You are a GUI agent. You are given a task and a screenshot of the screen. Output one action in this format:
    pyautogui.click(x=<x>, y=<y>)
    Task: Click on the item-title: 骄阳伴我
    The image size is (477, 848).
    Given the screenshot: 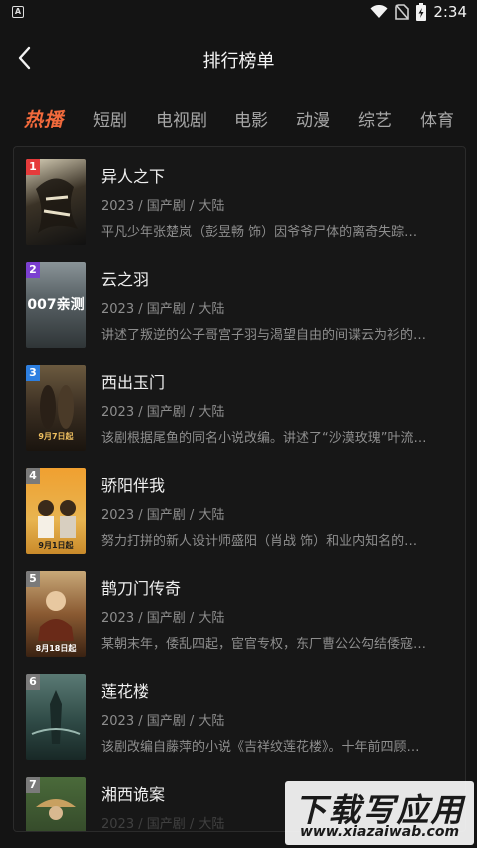 What is the action you would take?
    pyautogui.click(x=133, y=485)
    